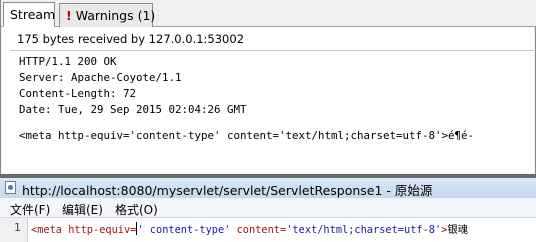 The image size is (536, 242). Describe the element at coordinates (100, 77) in the screenshot. I see `response-line-server: Server: Apache-Coyote/1.1` at that location.